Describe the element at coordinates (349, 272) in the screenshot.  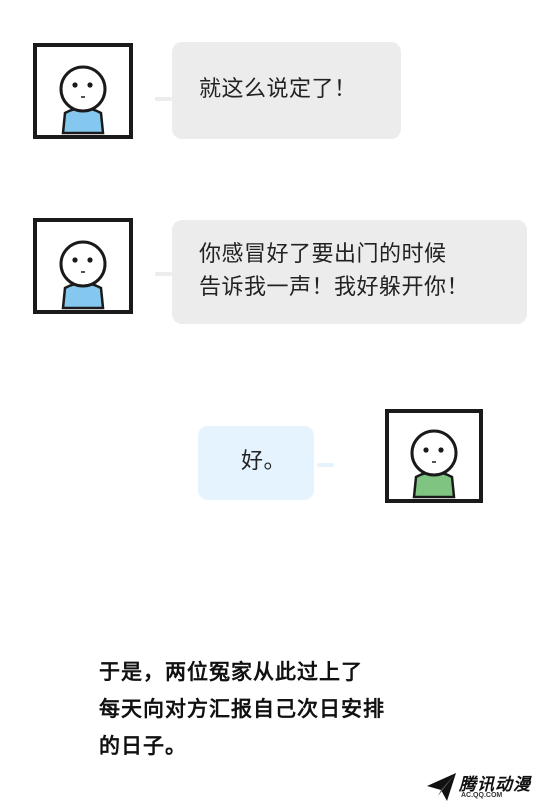
I see `speech-bubble: 你感冒好了要出门的时候 告诉我一声！我好躲开你！` at that location.